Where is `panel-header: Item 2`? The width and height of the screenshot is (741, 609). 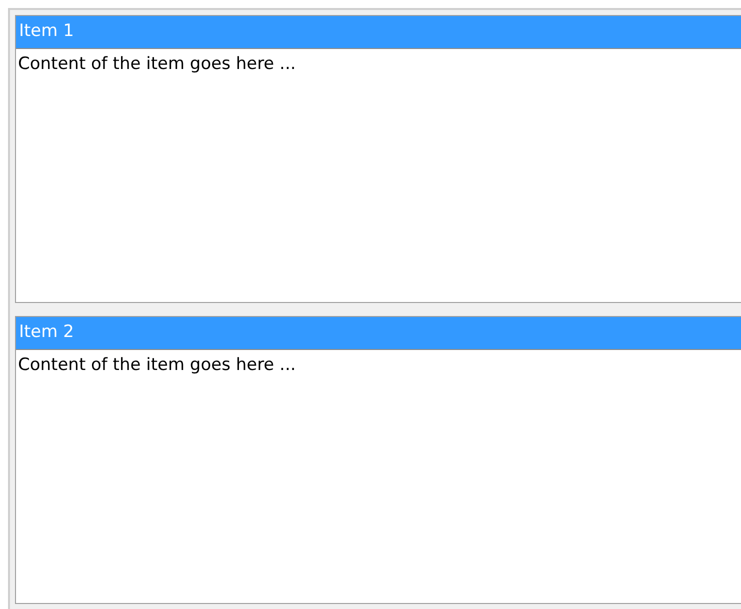 panel-header: Item 2 is located at coordinates (378, 333).